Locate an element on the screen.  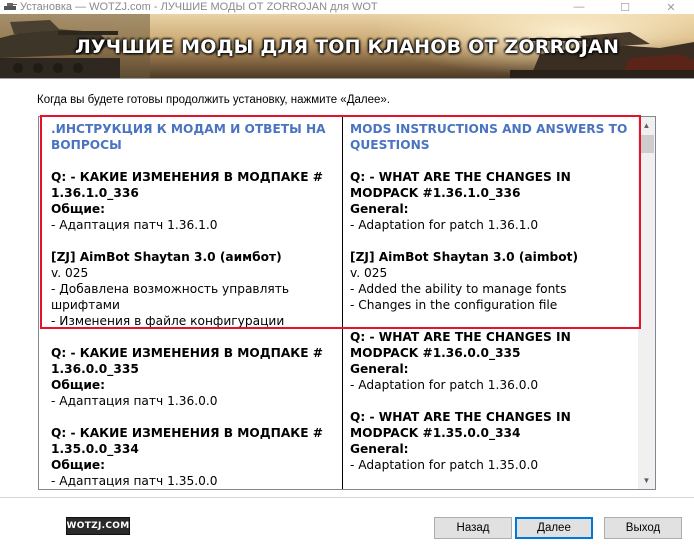
tank-app-icon is located at coordinates (10, 6).